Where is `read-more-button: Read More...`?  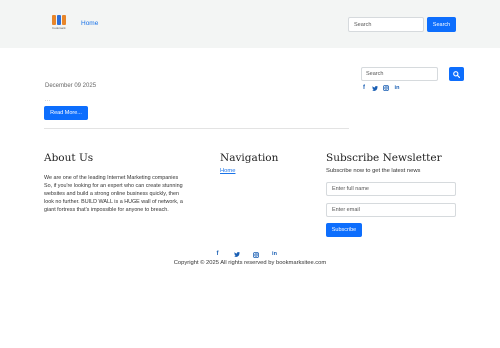 read-more-button: Read More... is located at coordinates (66, 113).